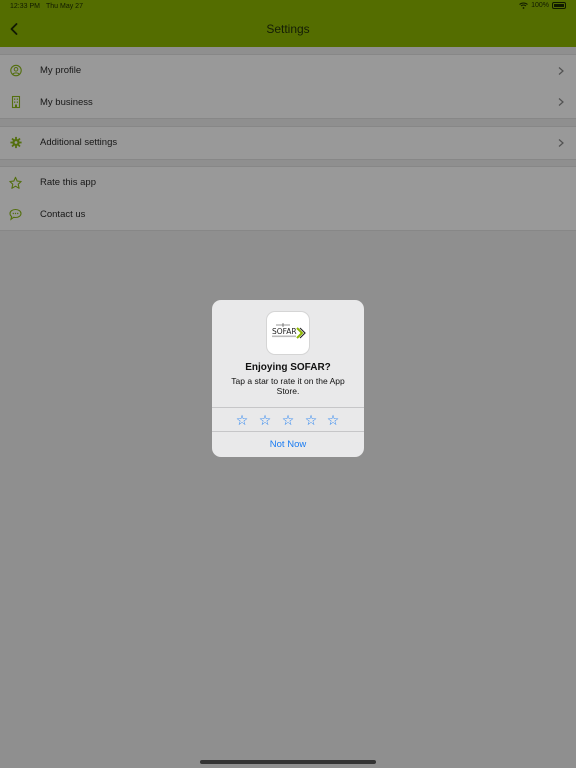  I want to click on star-rating: ☆ ☆ ☆ ☆ ☆, so click(288, 419).